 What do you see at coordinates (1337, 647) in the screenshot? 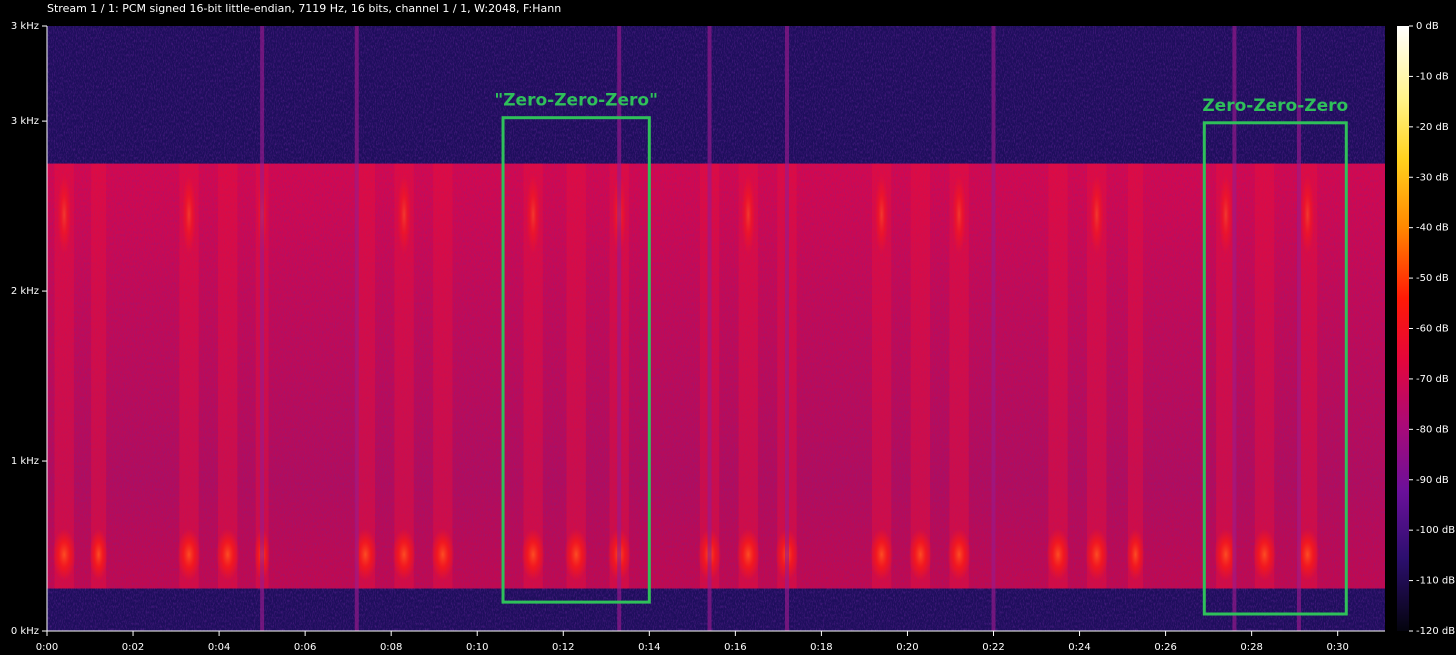
I see `x-tick-label: 0:30` at bounding box center [1337, 647].